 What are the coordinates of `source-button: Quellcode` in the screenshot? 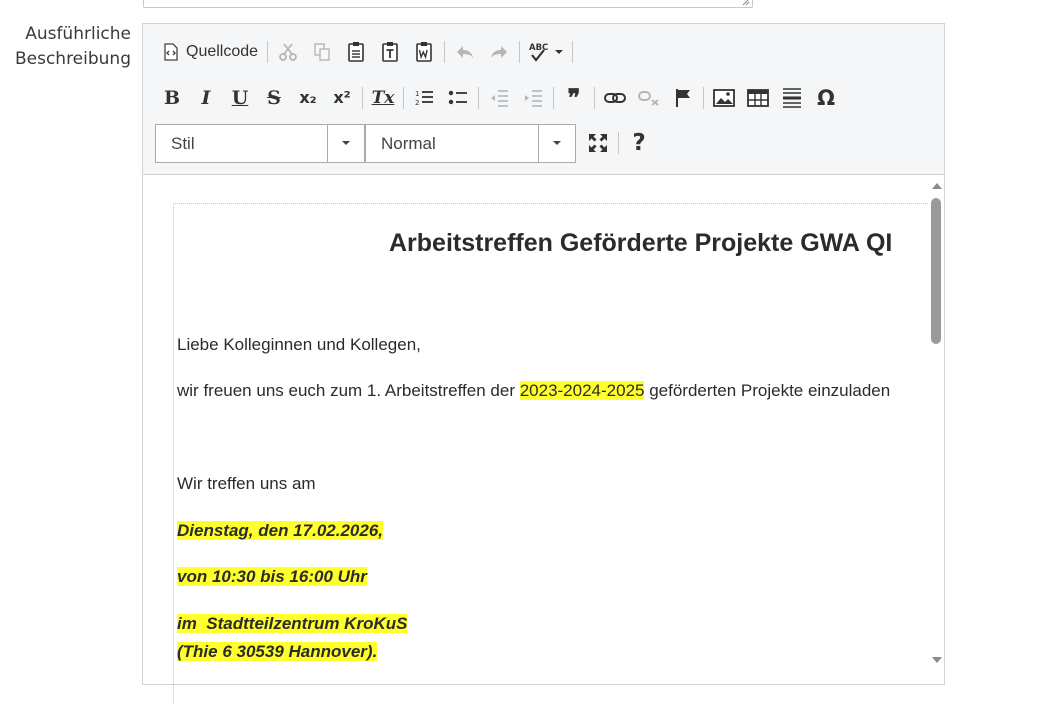 It's located at (209, 52).